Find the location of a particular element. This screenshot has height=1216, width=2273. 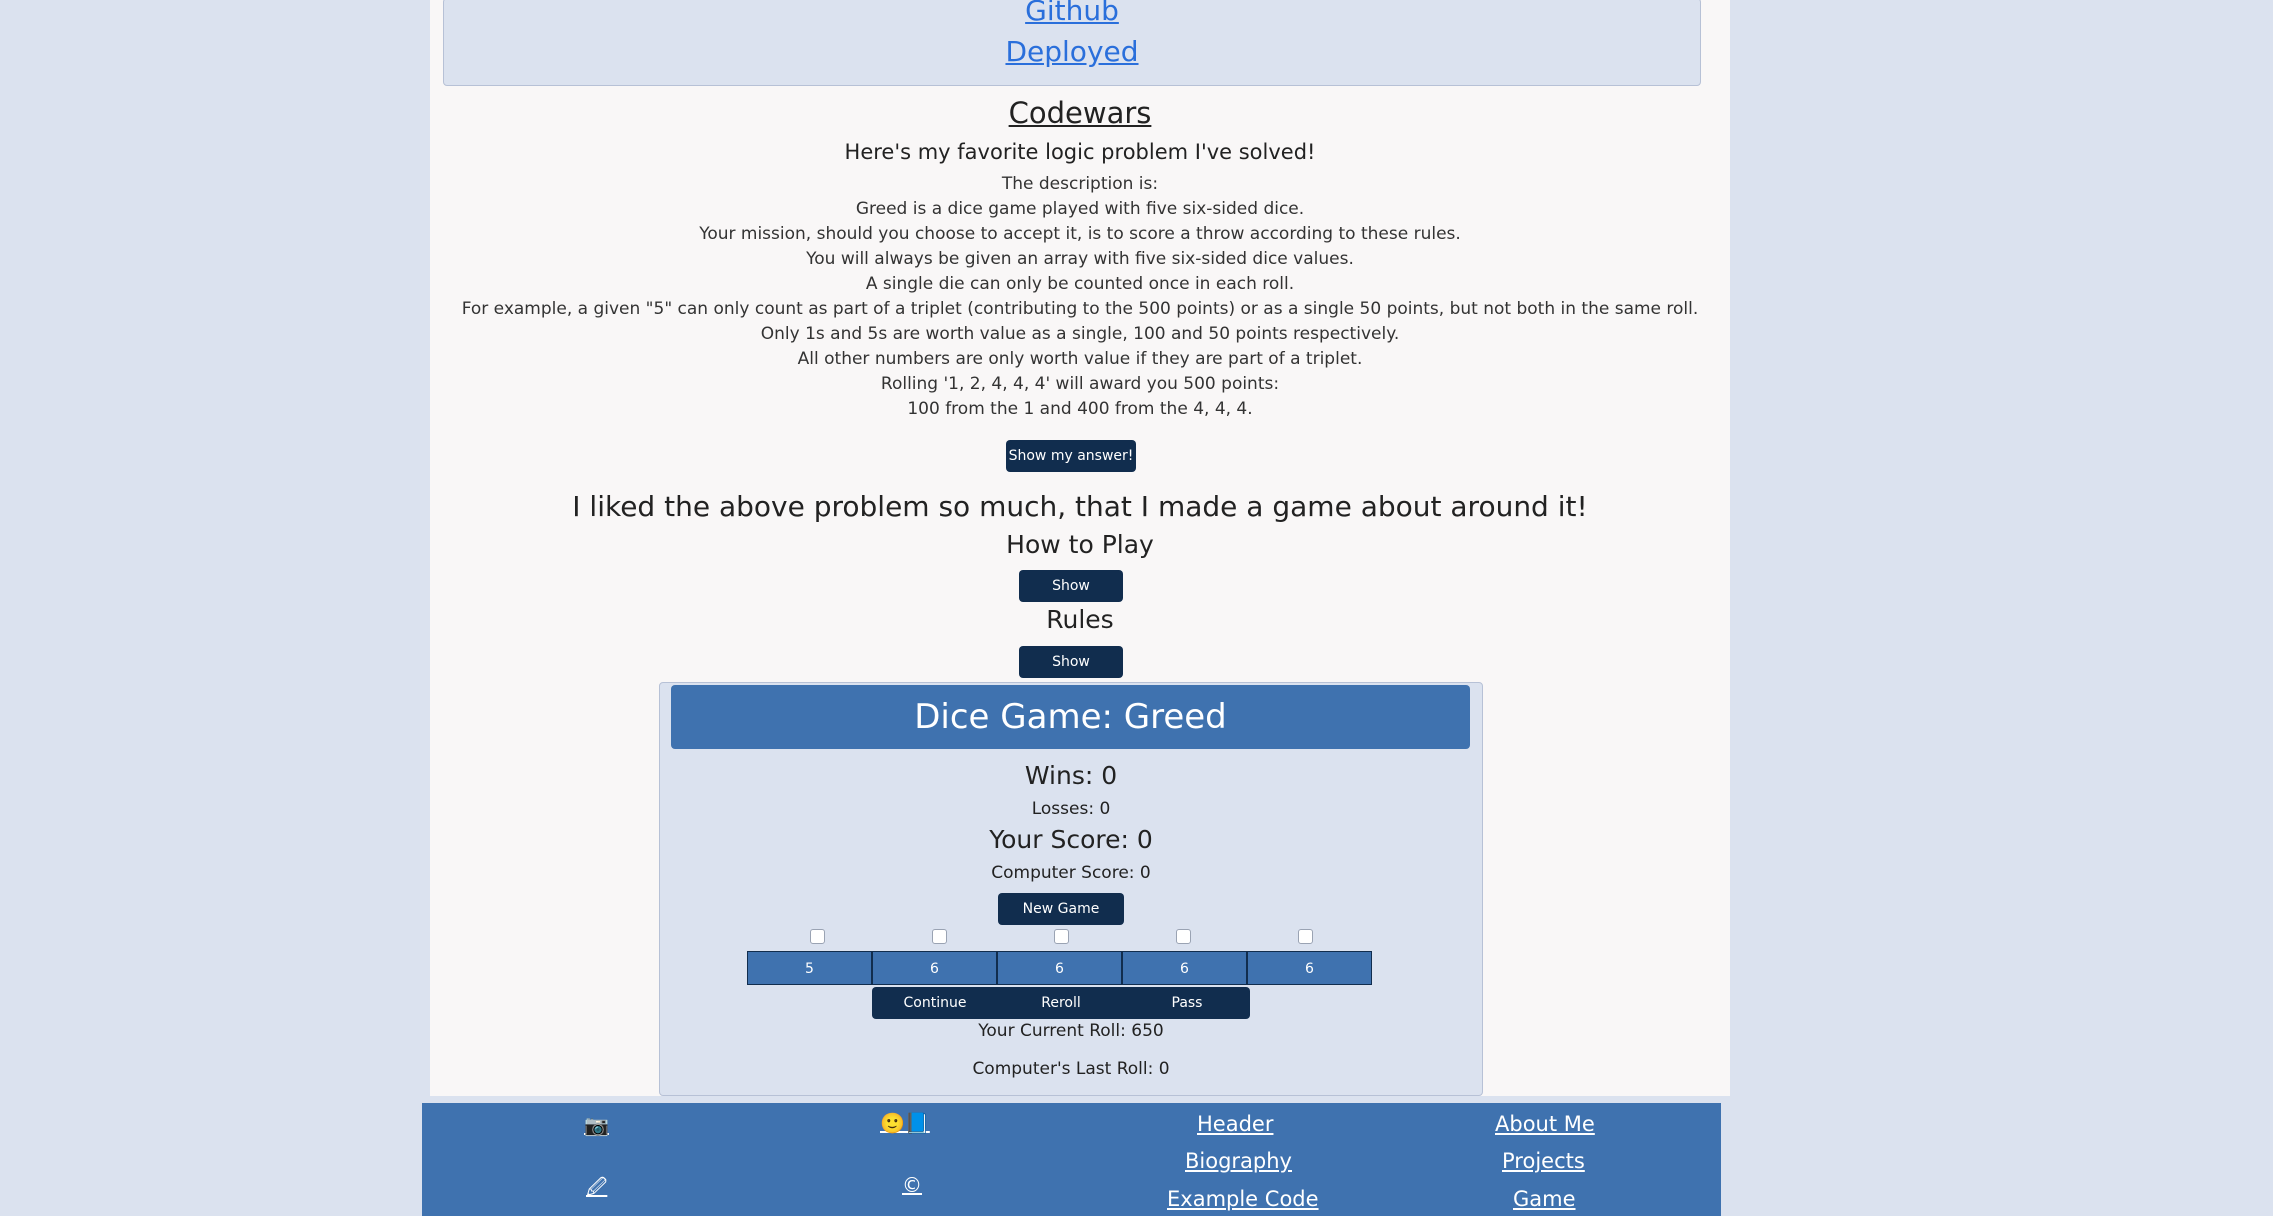

show-how-to-play-button: Show is located at coordinates (1071, 586).